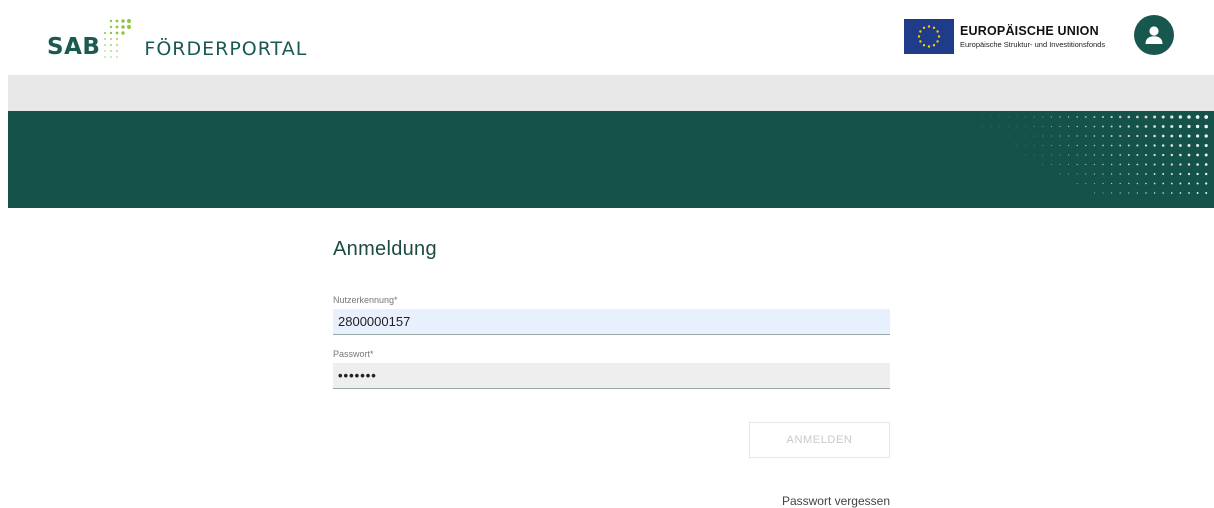 Image resolution: width=1214 pixels, height=508 pixels. I want to click on logo-brand: SAB, so click(74, 47).